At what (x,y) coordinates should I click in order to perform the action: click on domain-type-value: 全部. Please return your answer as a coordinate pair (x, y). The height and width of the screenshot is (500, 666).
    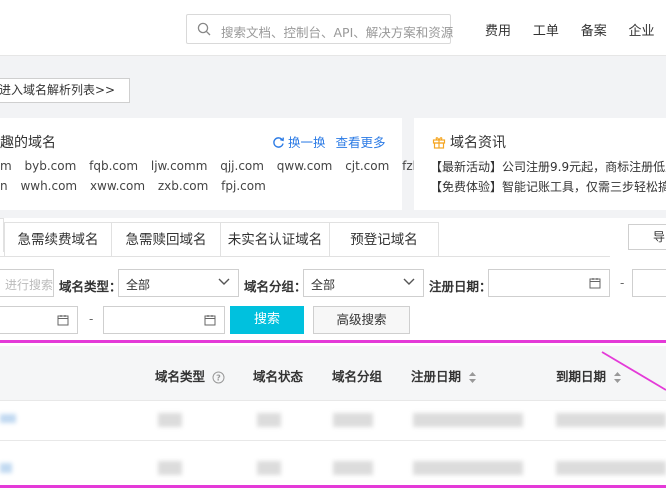
    Looking at the image, I should click on (138, 285).